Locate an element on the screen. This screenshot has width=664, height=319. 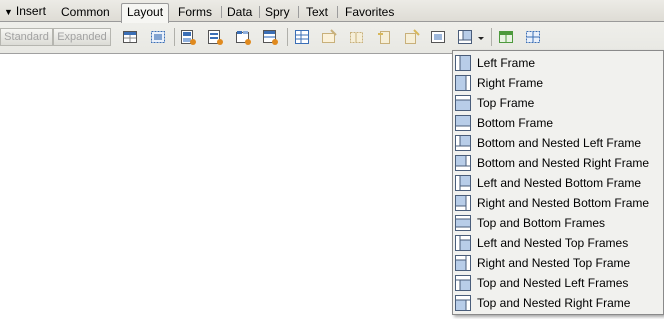
tab-data: Data is located at coordinates (239, 12).